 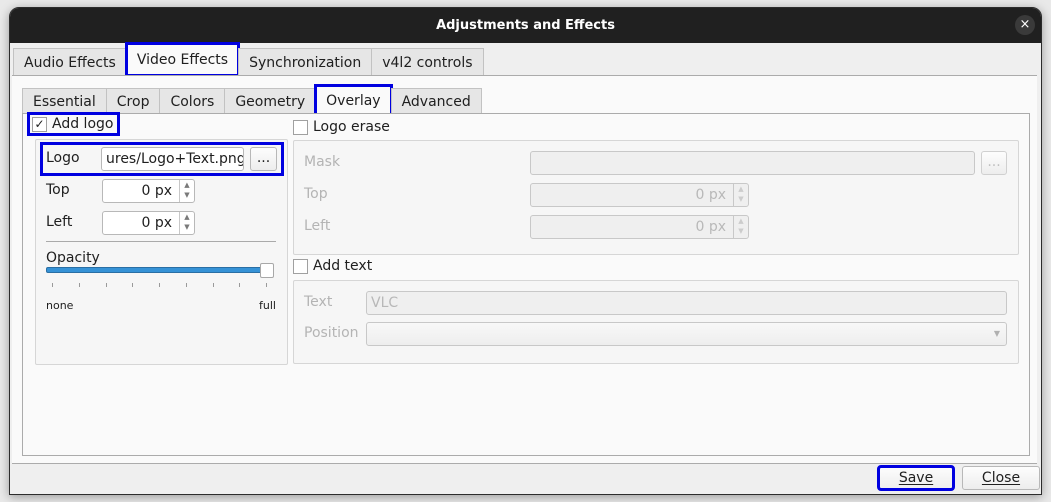 What do you see at coordinates (39, 124) in the screenshot?
I see `add-logo-check-icon: ✓` at bounding box center [39, 124].